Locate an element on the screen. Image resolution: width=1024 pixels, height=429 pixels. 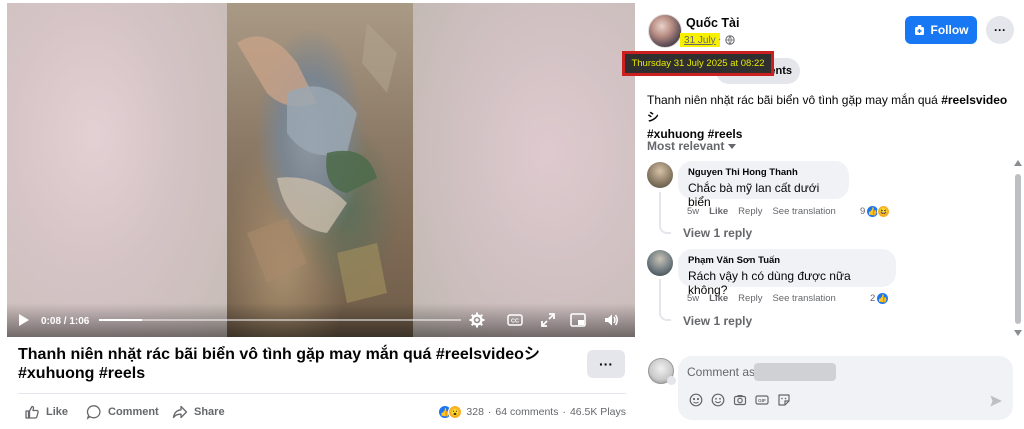
post-more-button: ··· is located at coordinates (606, 364).